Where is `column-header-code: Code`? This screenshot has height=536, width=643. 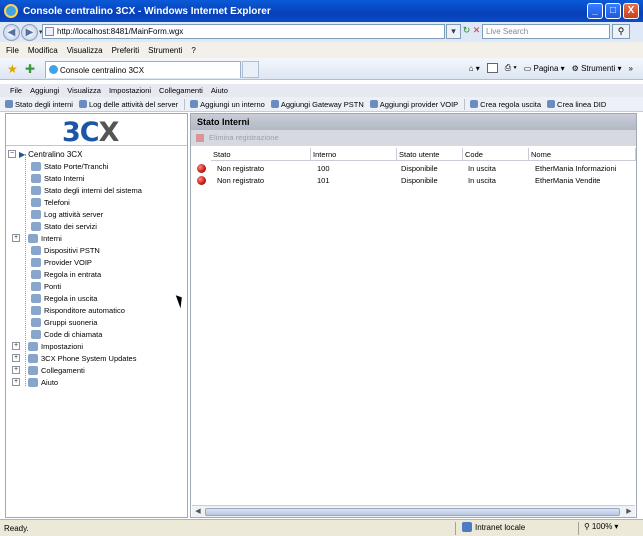 column-header-code: Code is located at coordinates (496, 154).